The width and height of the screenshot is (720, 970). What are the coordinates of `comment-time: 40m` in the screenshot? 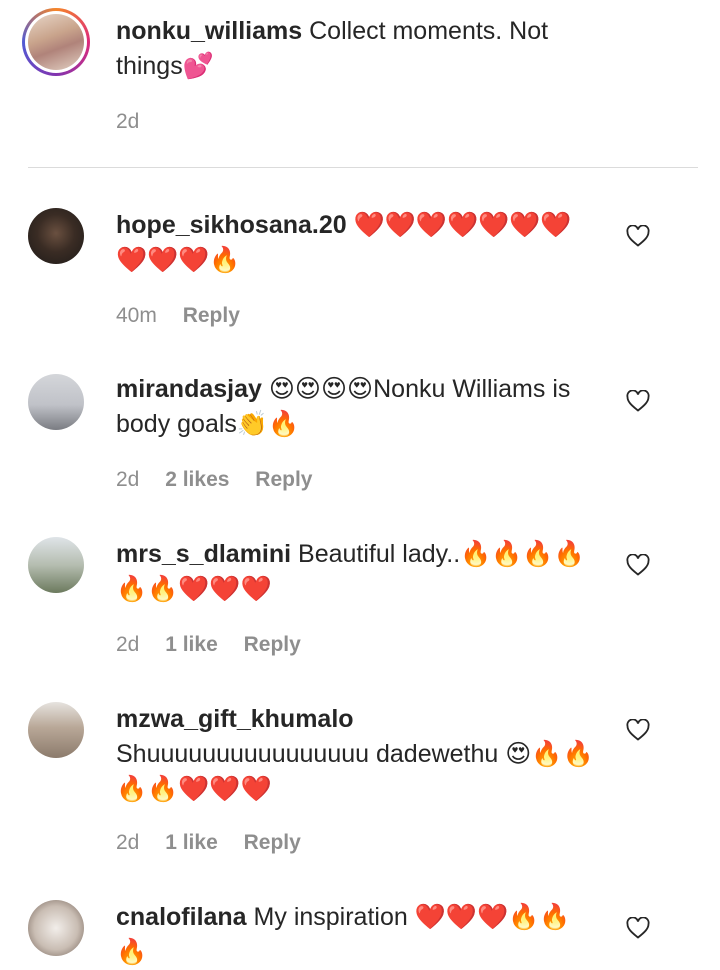 It's located at (136, 315).